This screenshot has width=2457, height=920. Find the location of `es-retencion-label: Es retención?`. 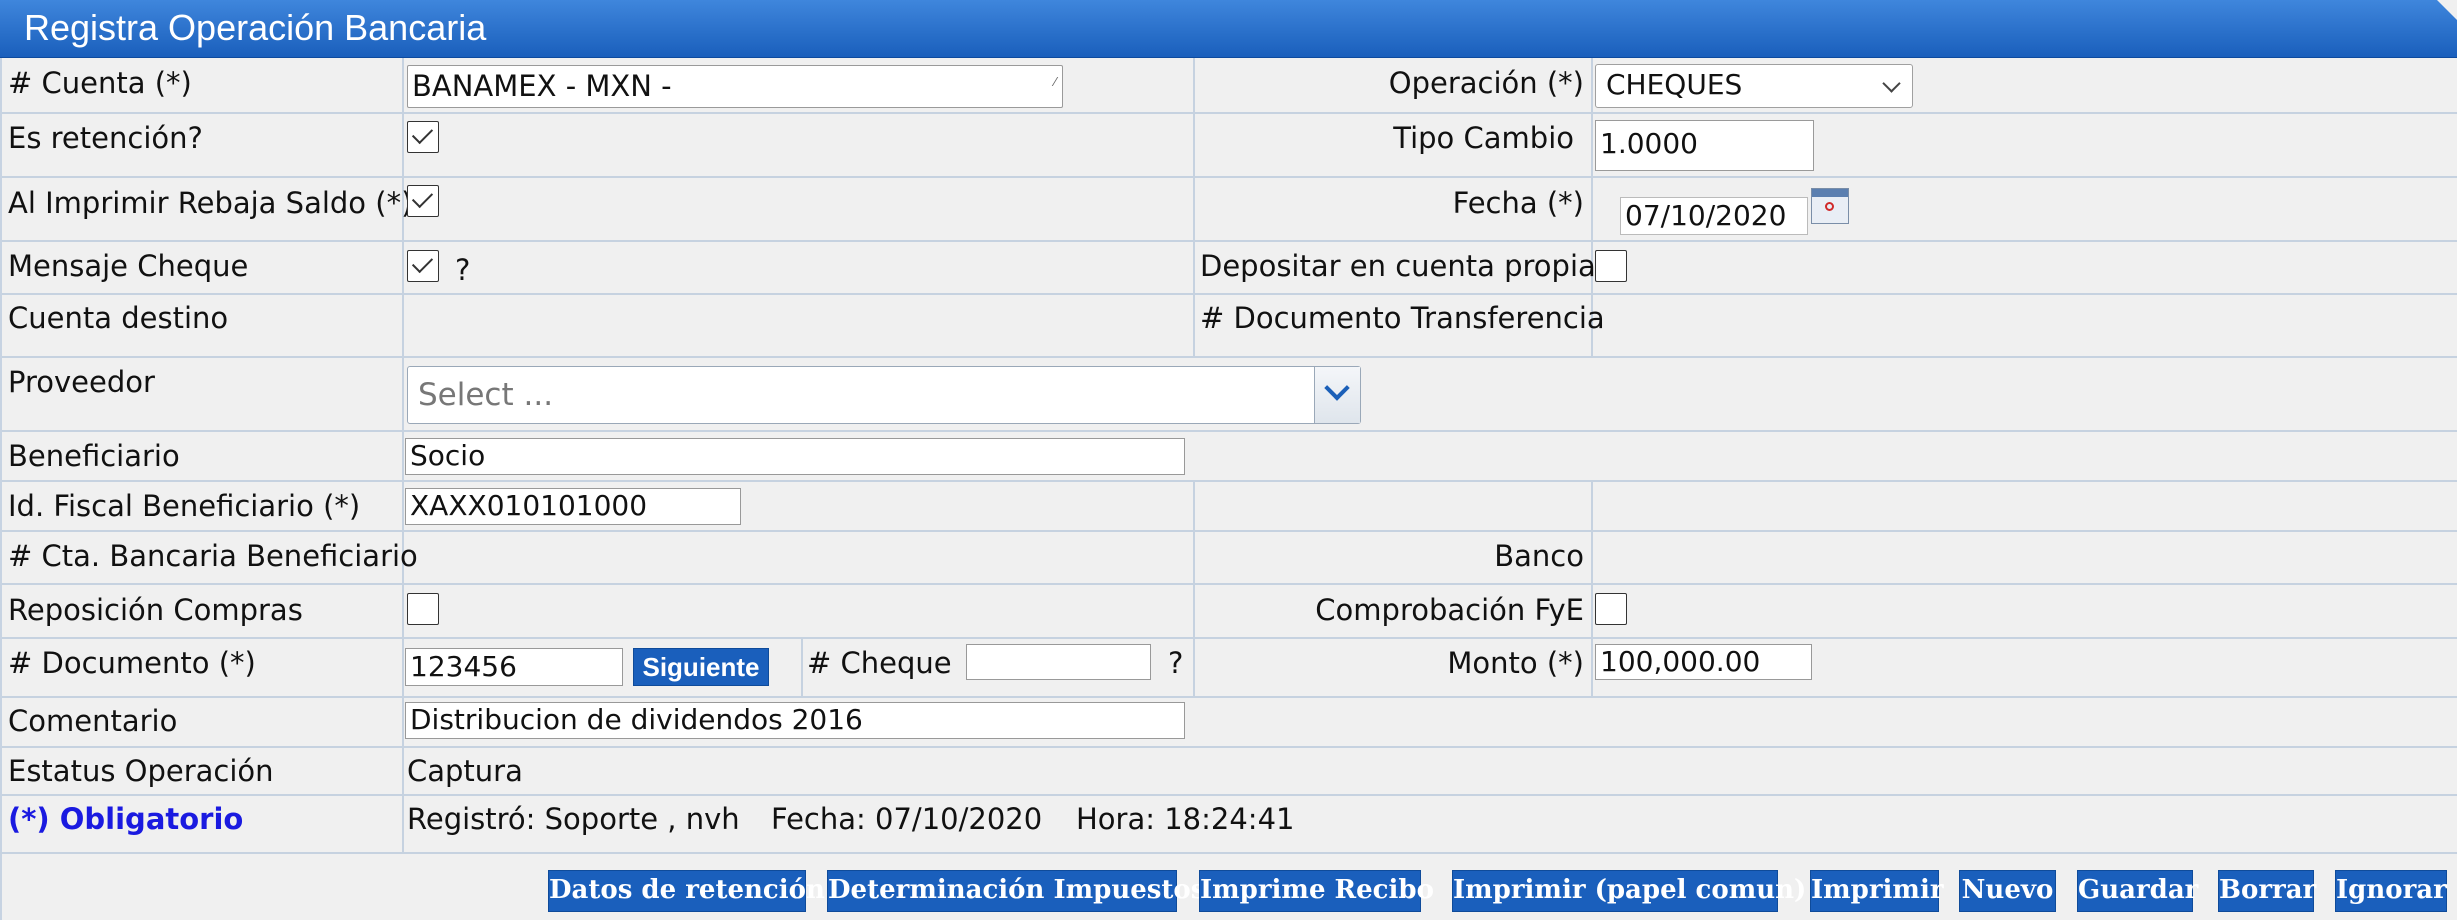

es-retencion-label: Es retención? is located at coordinates (105, 138).